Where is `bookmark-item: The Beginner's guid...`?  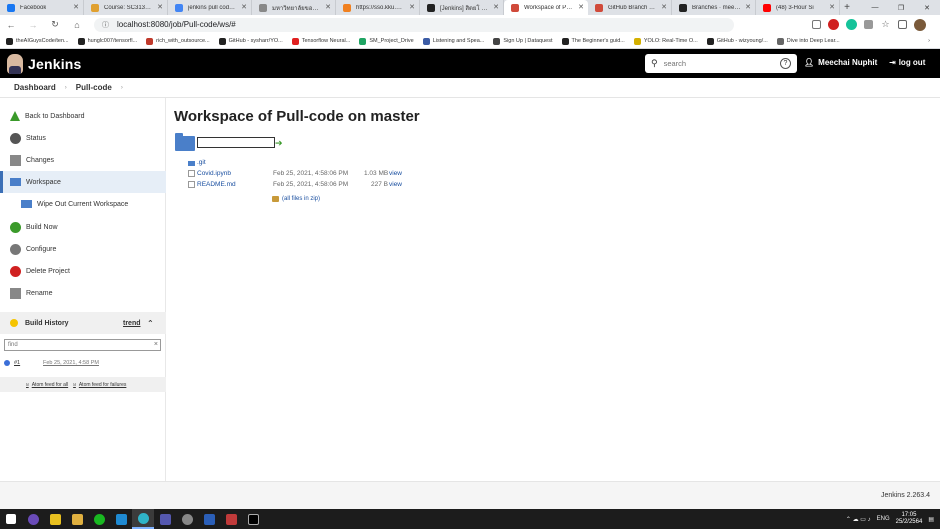
bookmark-item: The Beginner's guid... is located at coordinates (593, 41).